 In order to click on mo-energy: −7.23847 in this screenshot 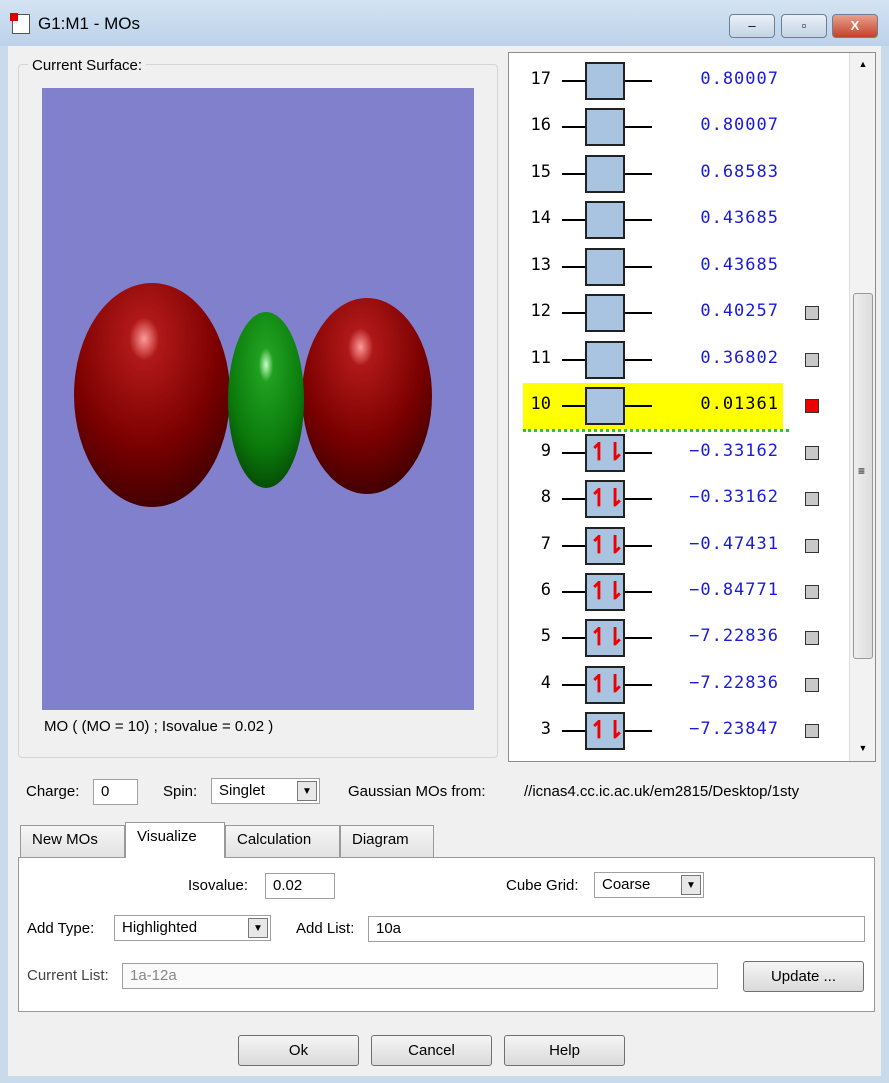, I will do `click(734, 729)`.